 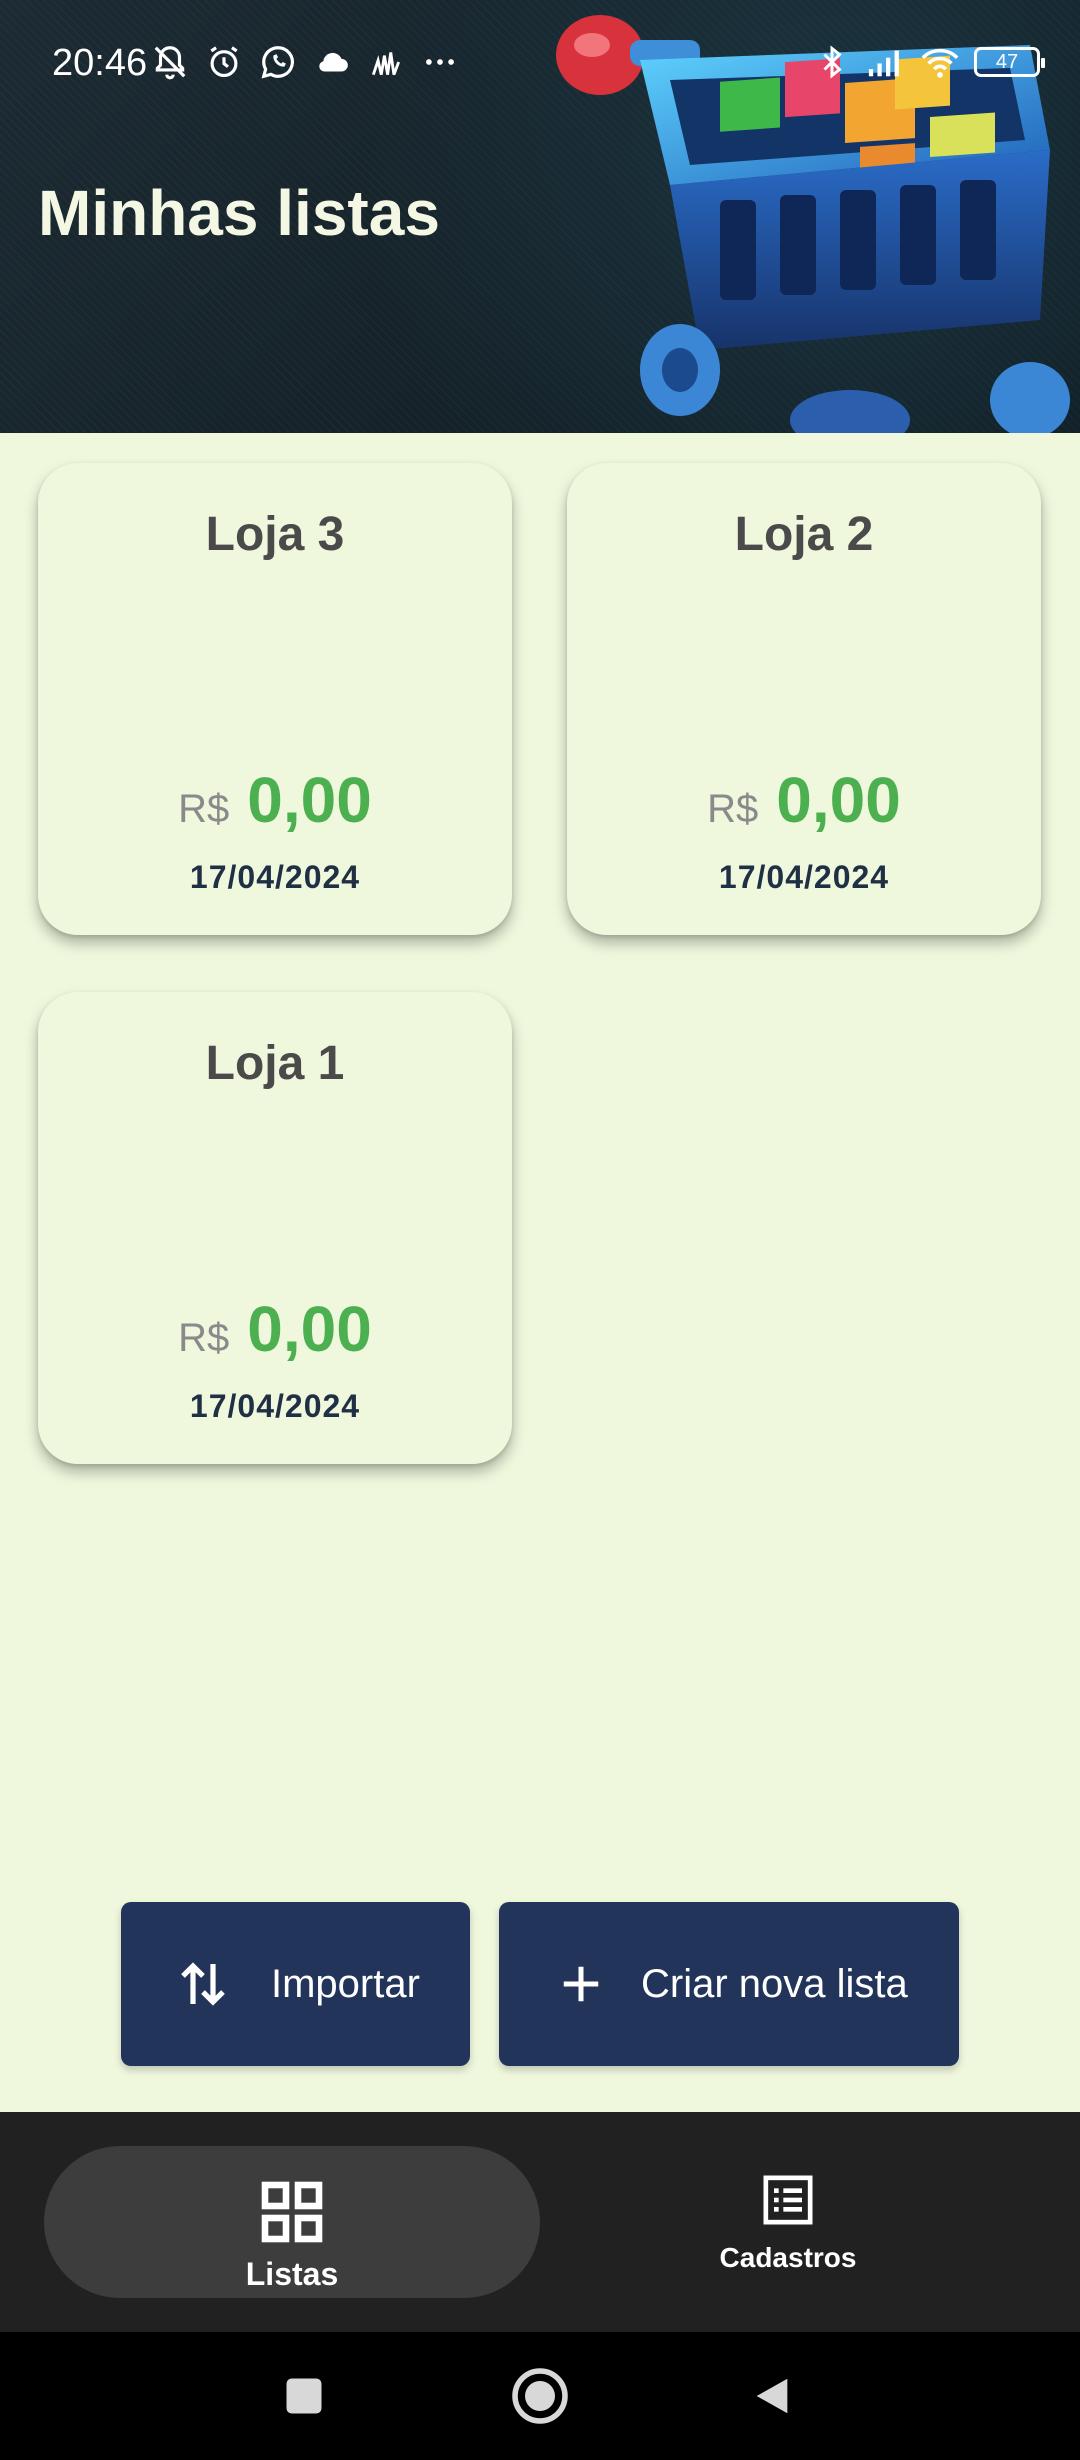 I want to click on recents-square-icon, so click(x=304, y=2396).